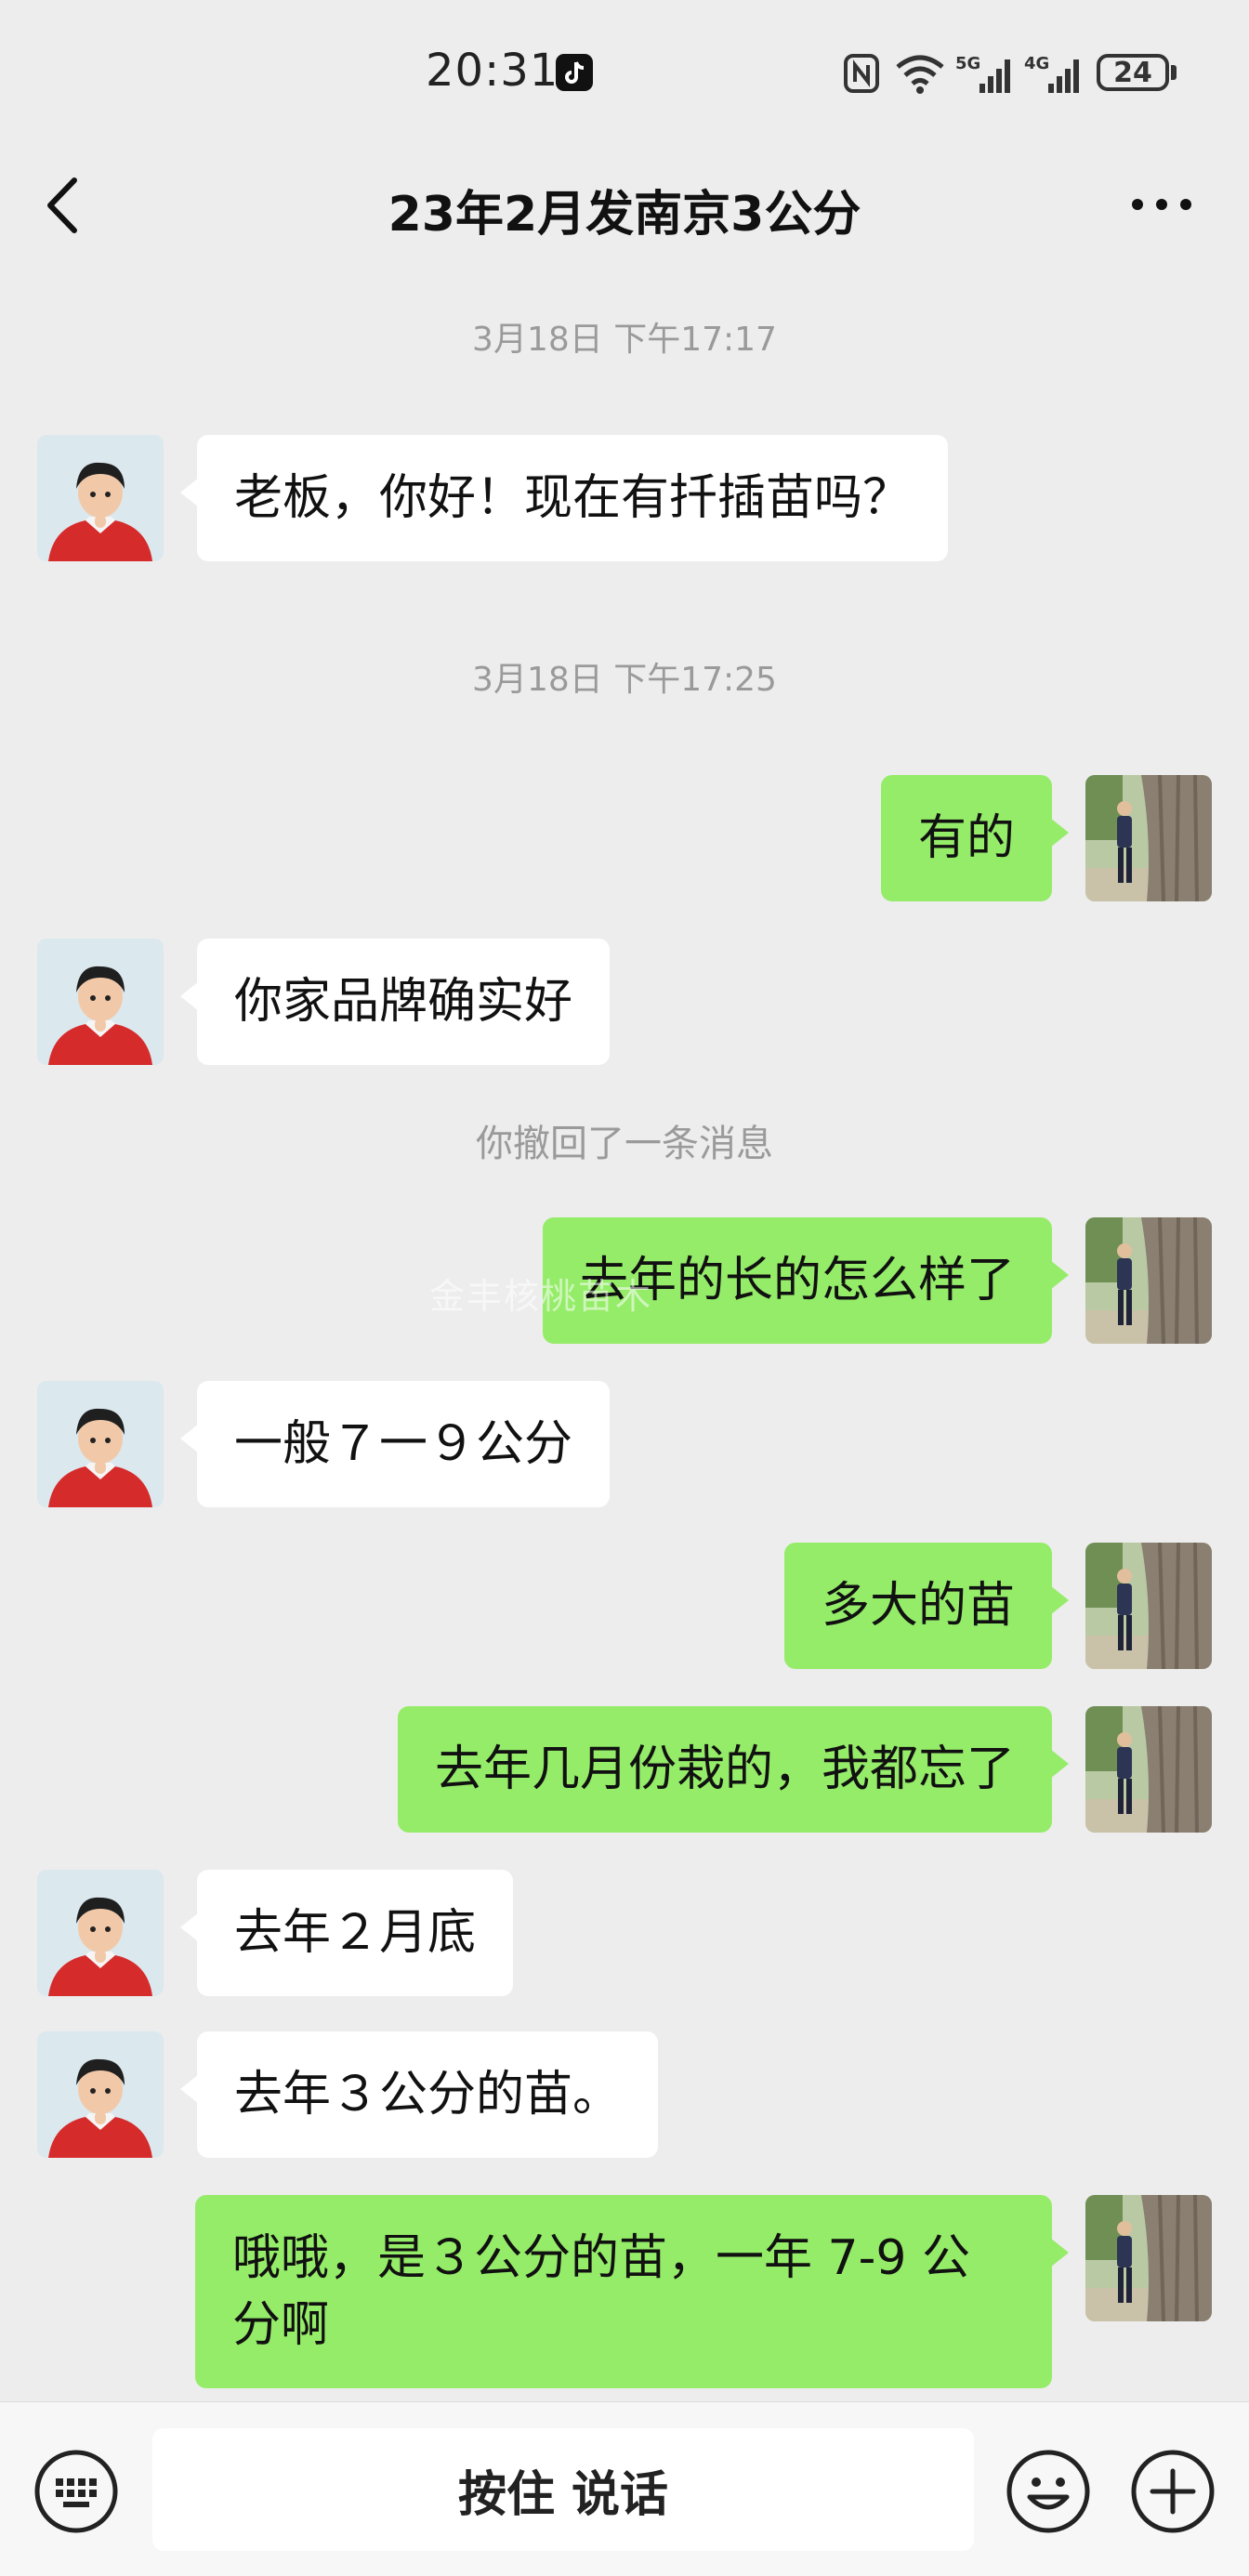 The height and width of the screenshot is (2576, 1249). What do you see at coordinates (624, 215) in the screenshot?
I see `chat-title: 23年2月发南京3公分` at bounding box center [624, 215].